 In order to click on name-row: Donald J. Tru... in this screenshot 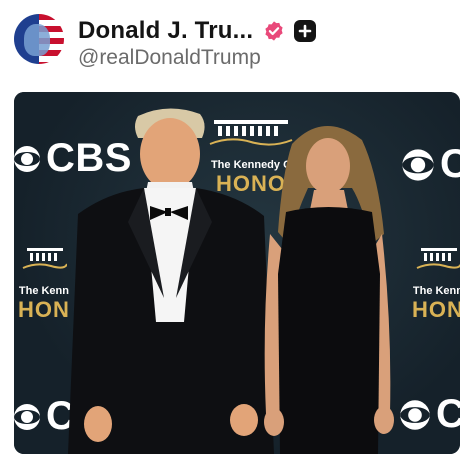, I will do `click(197, 31)`.